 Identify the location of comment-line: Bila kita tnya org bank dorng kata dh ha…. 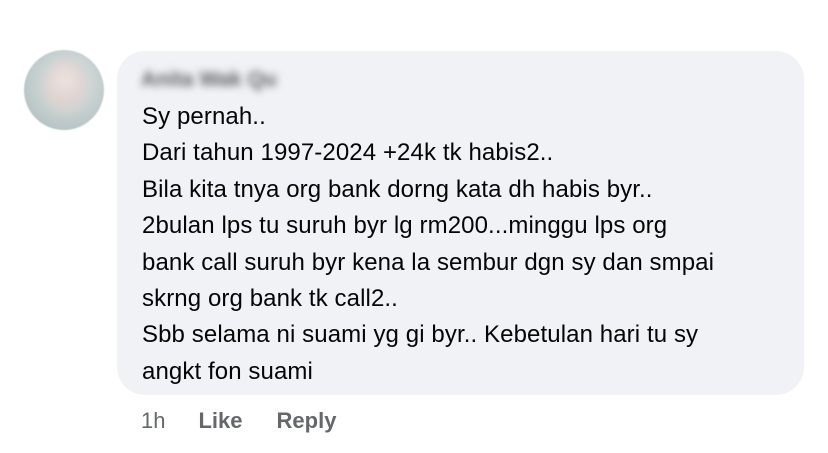
(397, 189).